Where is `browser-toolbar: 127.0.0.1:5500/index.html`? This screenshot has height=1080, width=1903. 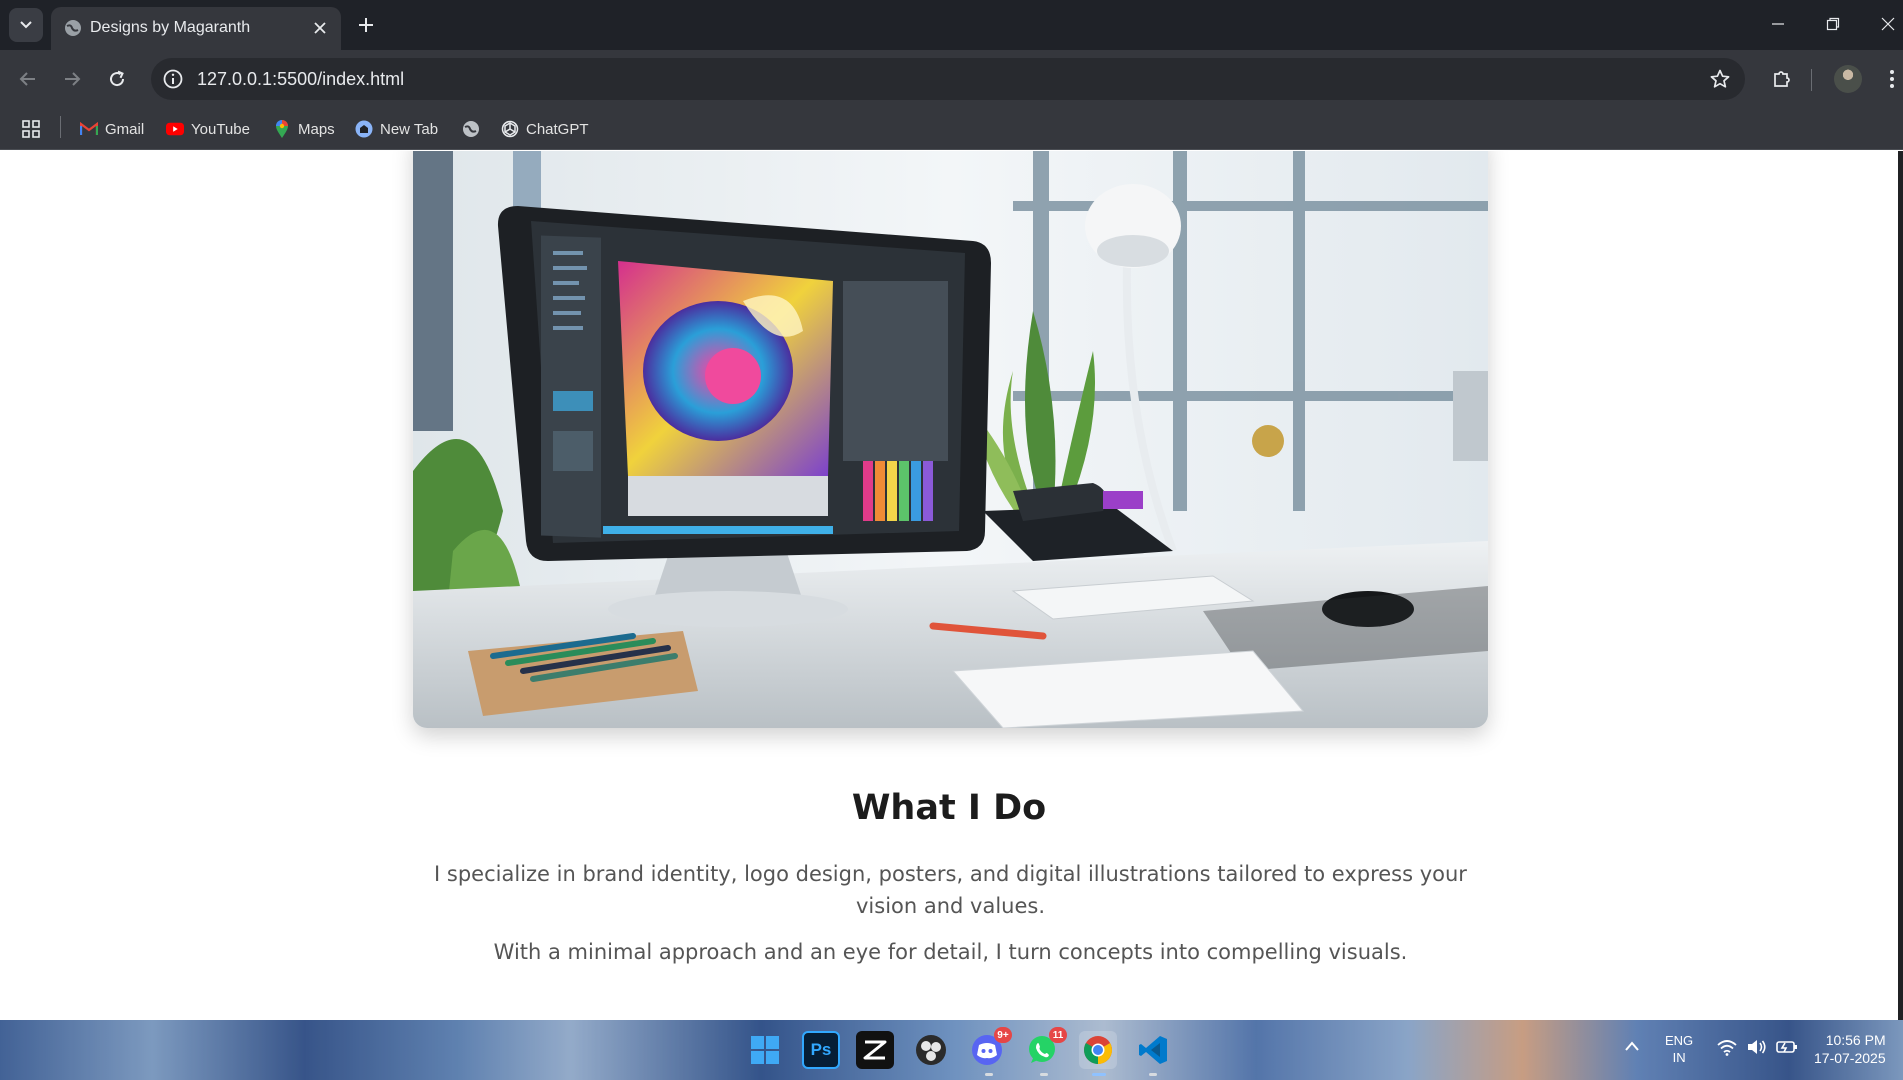
browser-toolbar: 127.0.0.1:5500/index.html is located at coordinates (951, 79).